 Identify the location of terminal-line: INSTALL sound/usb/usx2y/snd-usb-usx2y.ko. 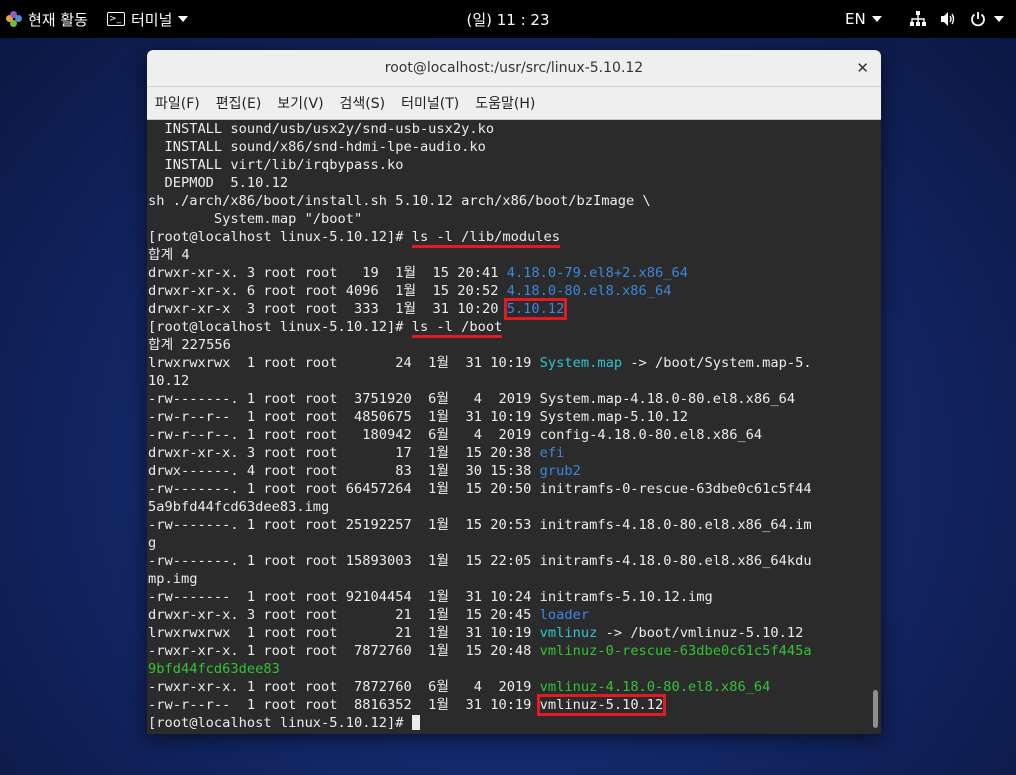
(509, 129).